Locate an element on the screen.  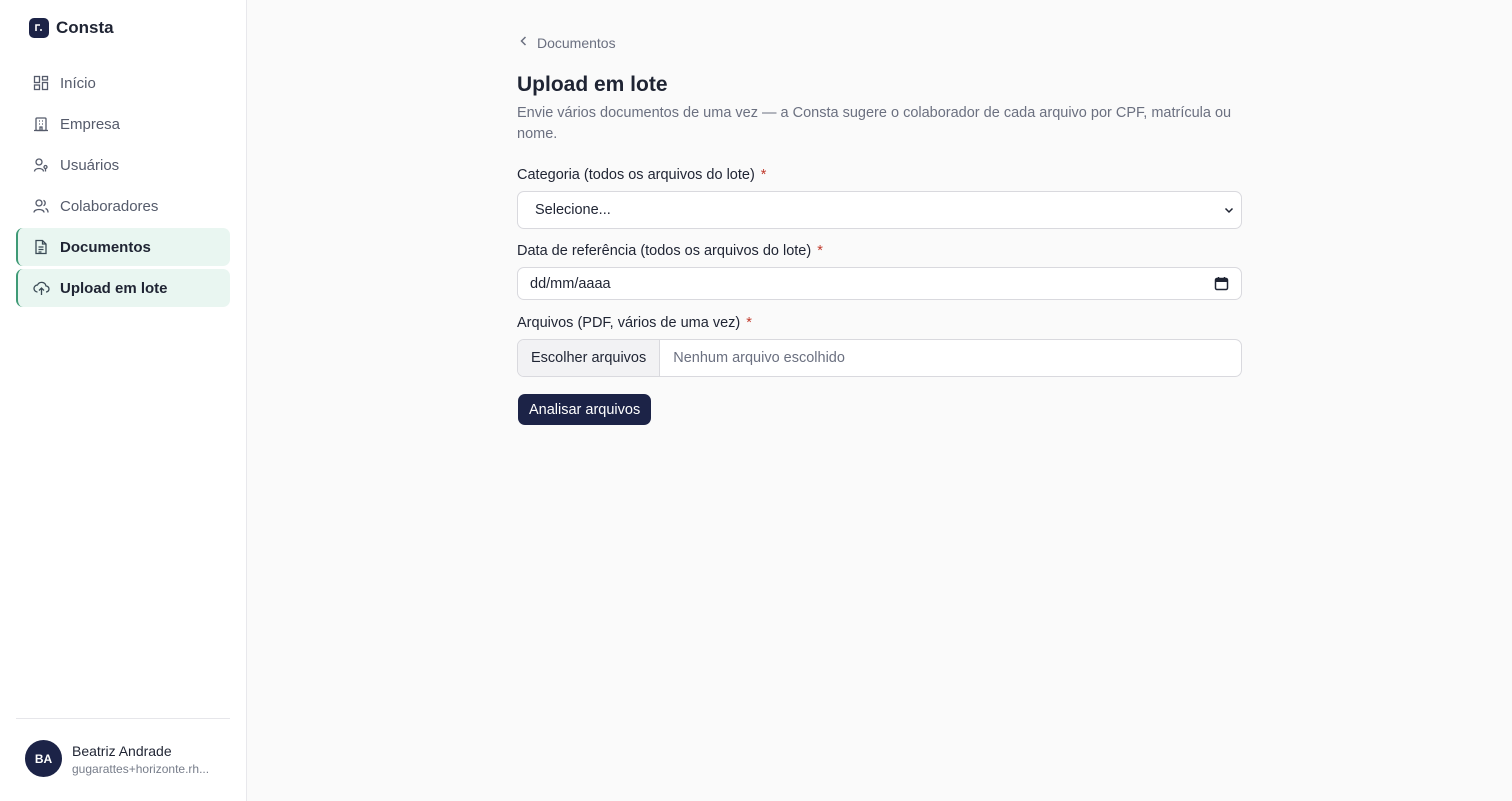
chevron-down-icon is located at coordinates (1229, 212).